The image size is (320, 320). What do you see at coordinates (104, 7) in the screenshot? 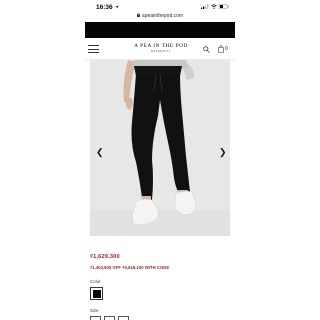
I see `status-time: 16:36` at bounding box center [104, 7].